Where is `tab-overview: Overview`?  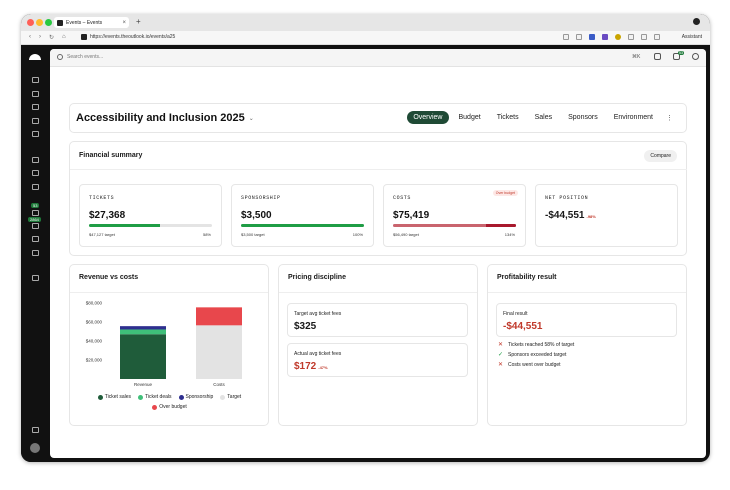
tab-overview: Overview is located at coordinates (428, 117).